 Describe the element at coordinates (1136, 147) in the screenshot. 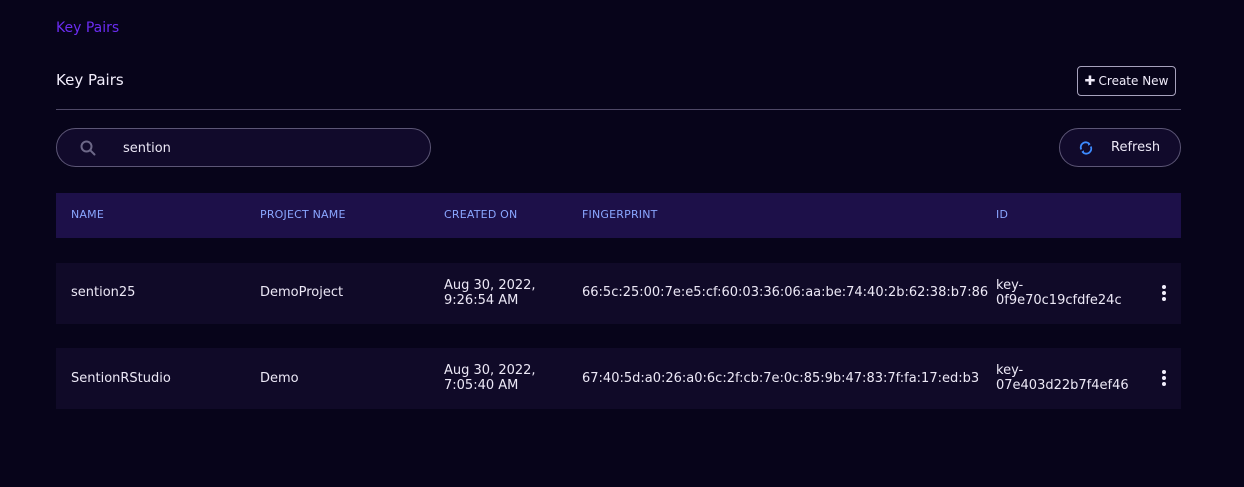

I see `refresh-label: Refresh` at that location.